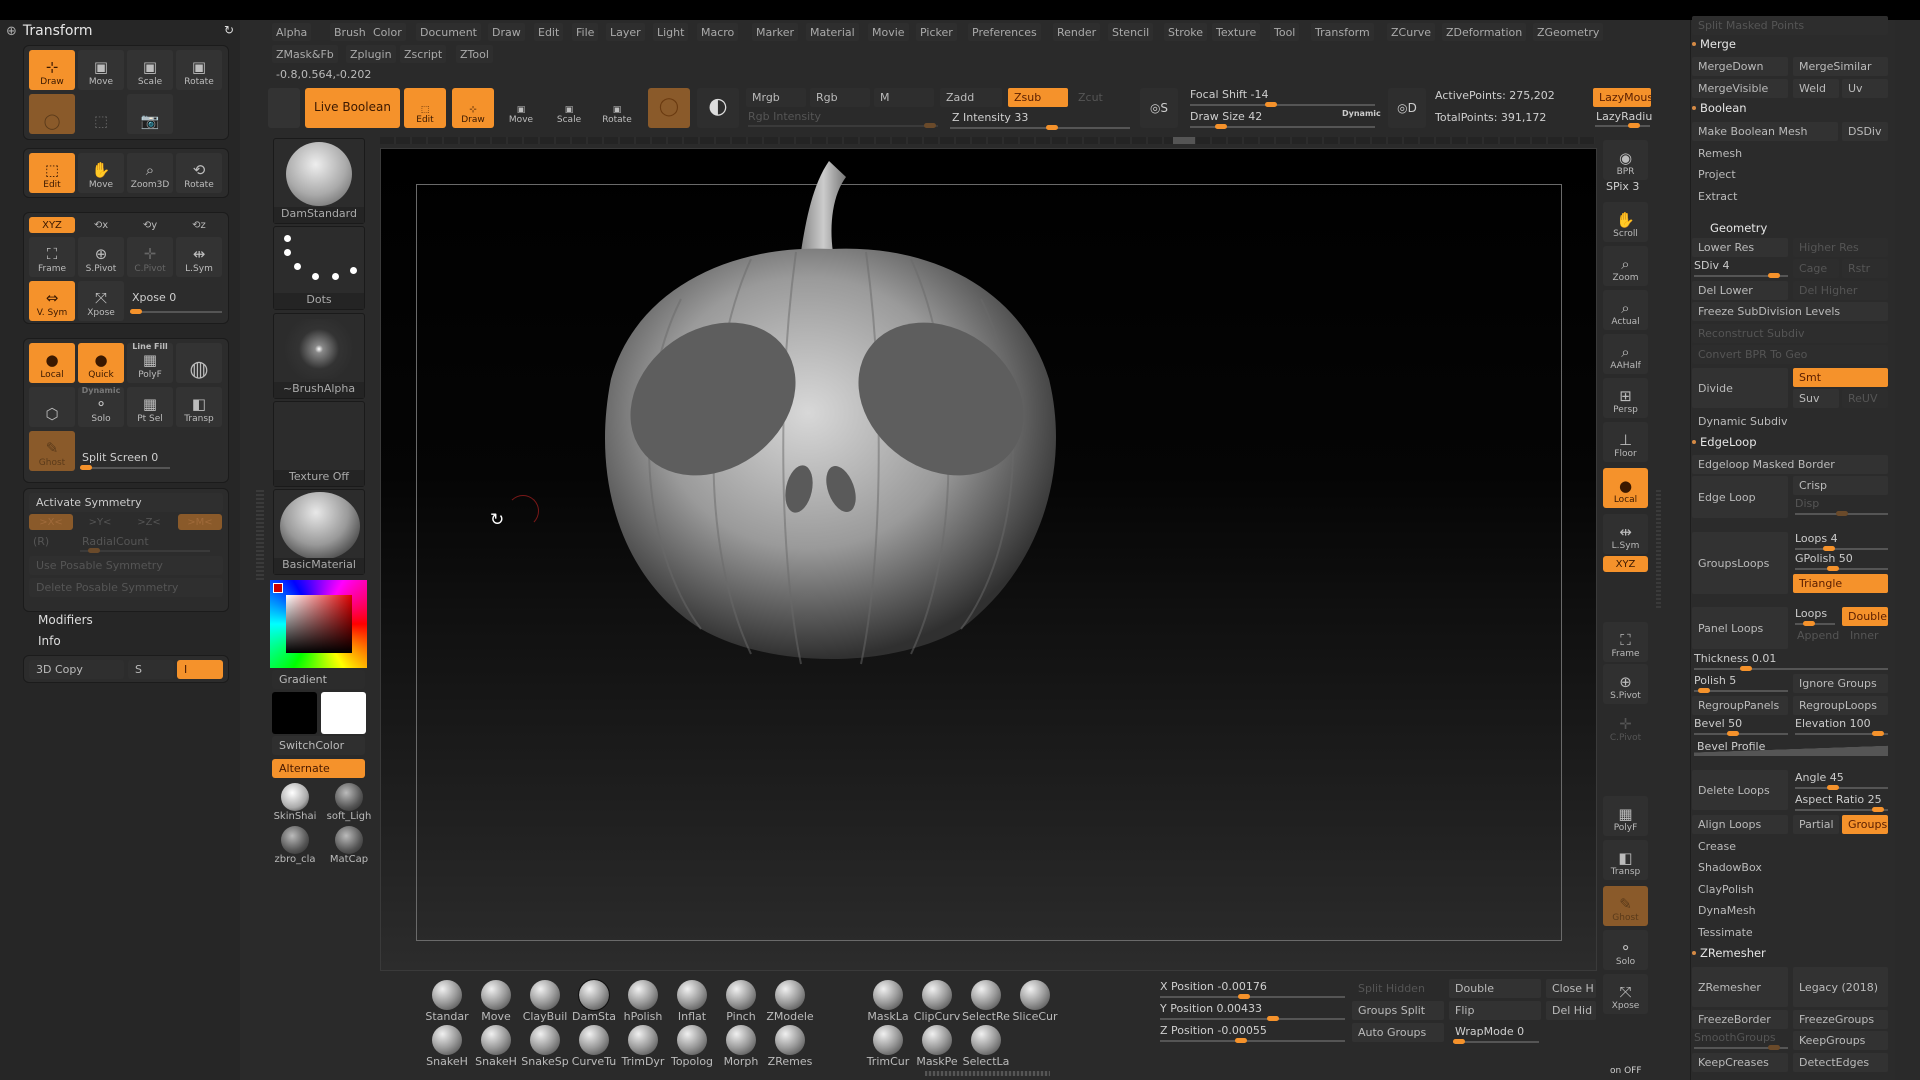 The width and height of the screenshot is (1920, 1080). Describe the element at coordinates (65, 620) in the screenshot. I see `modifiers-subpalette: Modifiers` at that location.